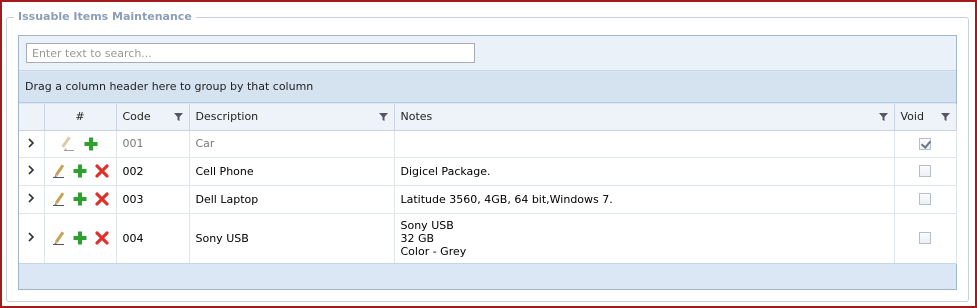 This screenshot has height=308, width=977. I want to click on notes-cell: Latitude 3560, 4GB, 64 bit,Windows 7., so click(644, 199).